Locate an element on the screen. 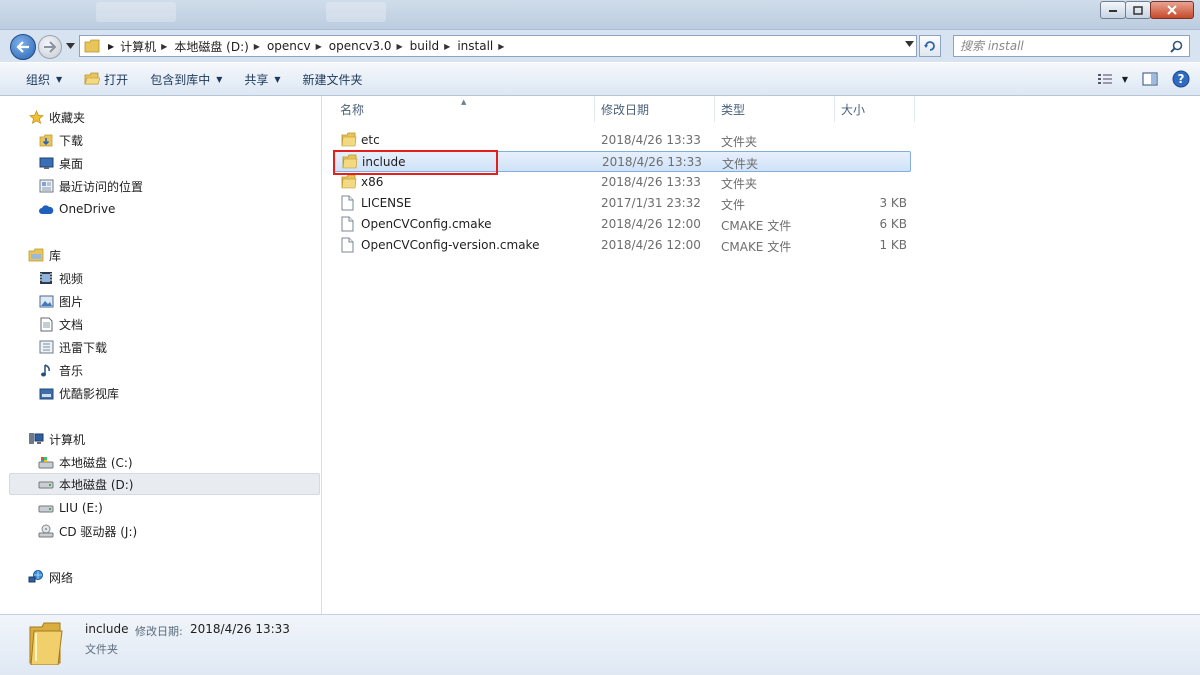 This screenshot has width=1200, height=675. nav-item-label: LIU (E:) is located at coordinates (81, 508).